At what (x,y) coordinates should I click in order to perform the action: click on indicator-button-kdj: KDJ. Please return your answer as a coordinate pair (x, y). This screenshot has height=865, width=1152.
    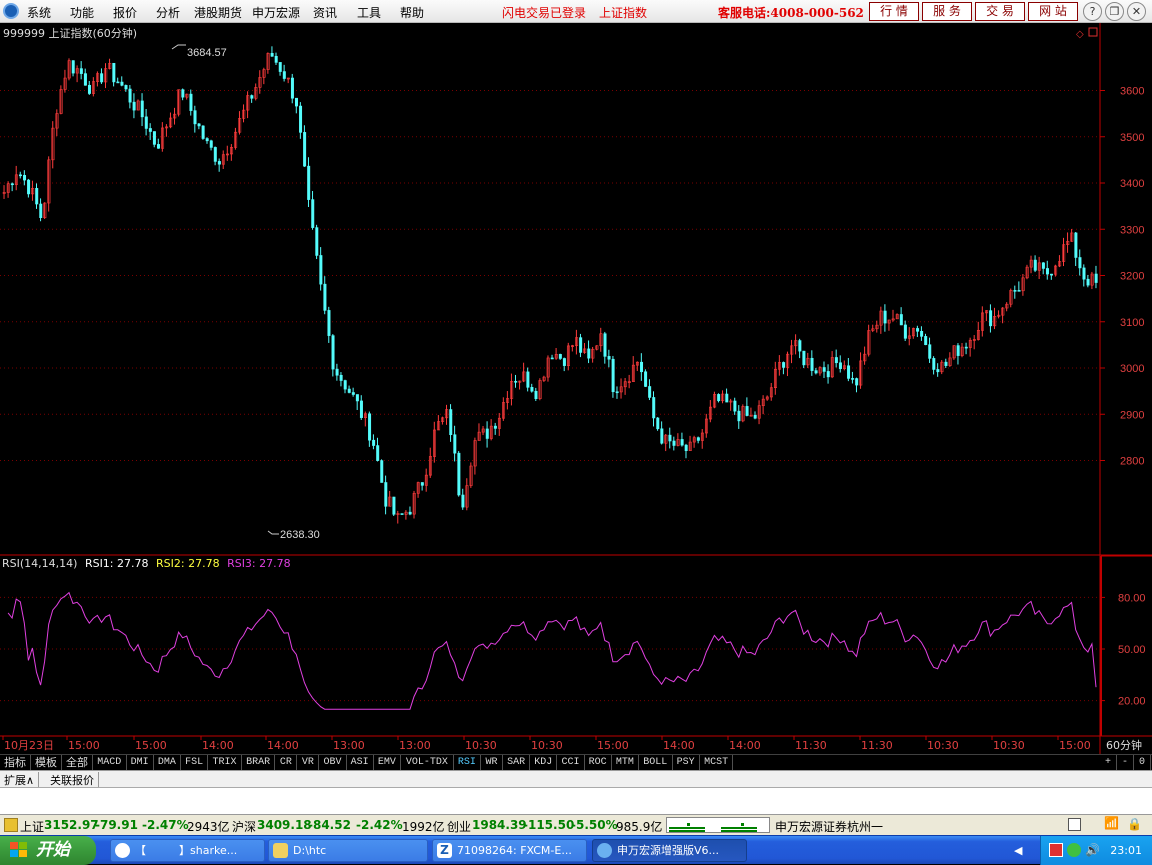
    Looking at the image, I should click on (544, 762).